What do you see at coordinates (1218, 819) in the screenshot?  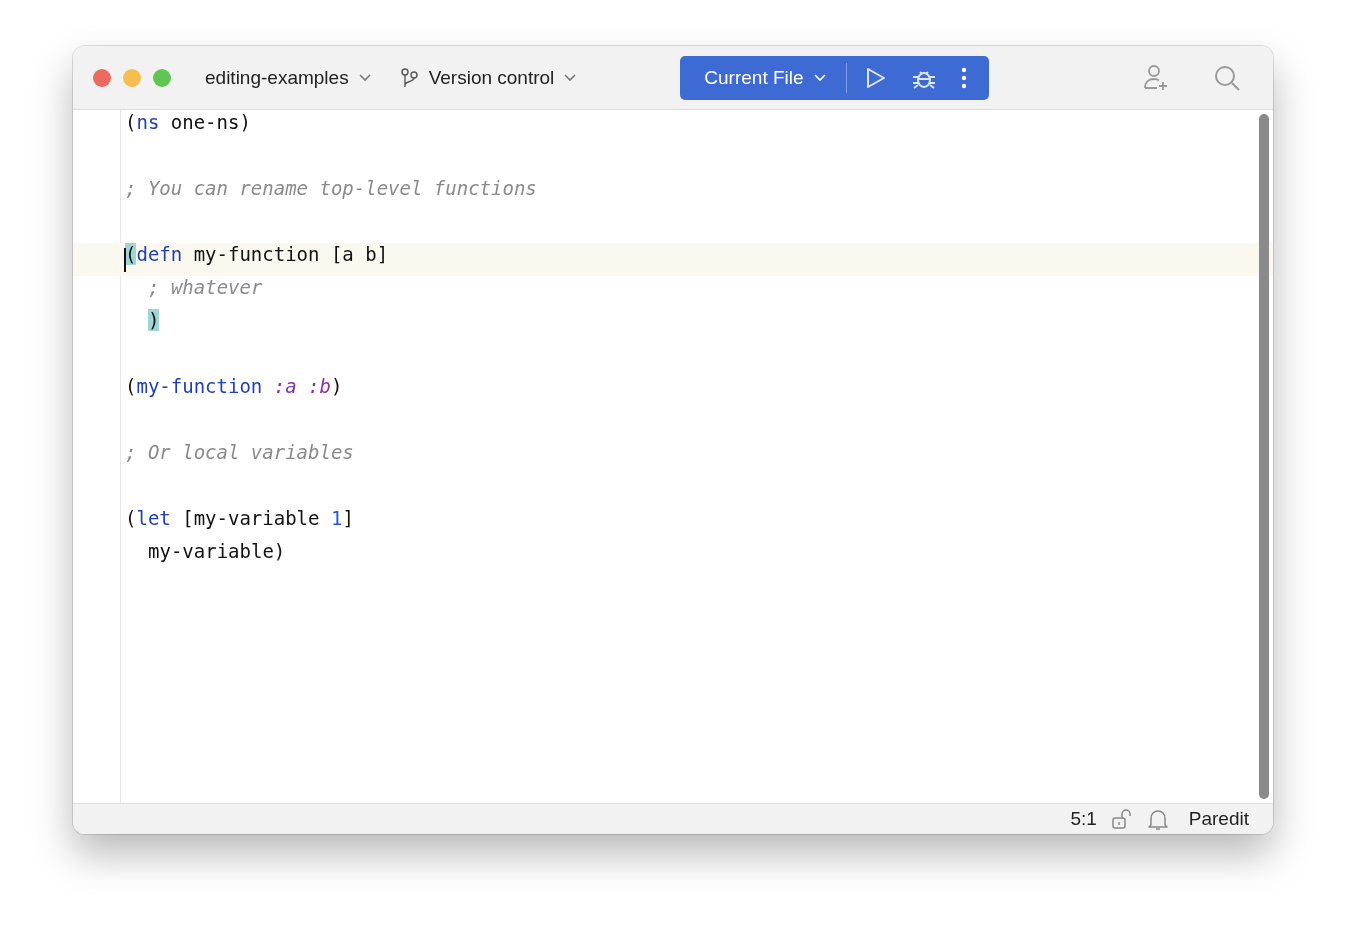 I see `paredit-mode: Paredit` at bounding box center [1218, 819].